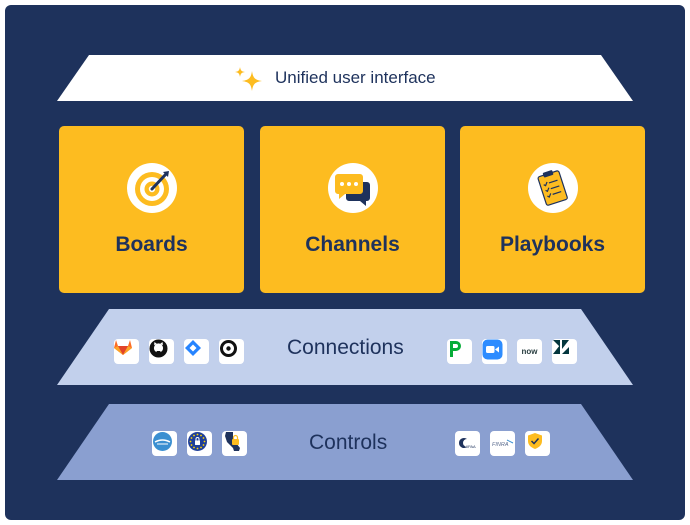 Image resolution: width=690 pixels, height=525 pixels. Describe the element at coordinates (196, 351) in the screenshot. I see `jira-logo` at that location.